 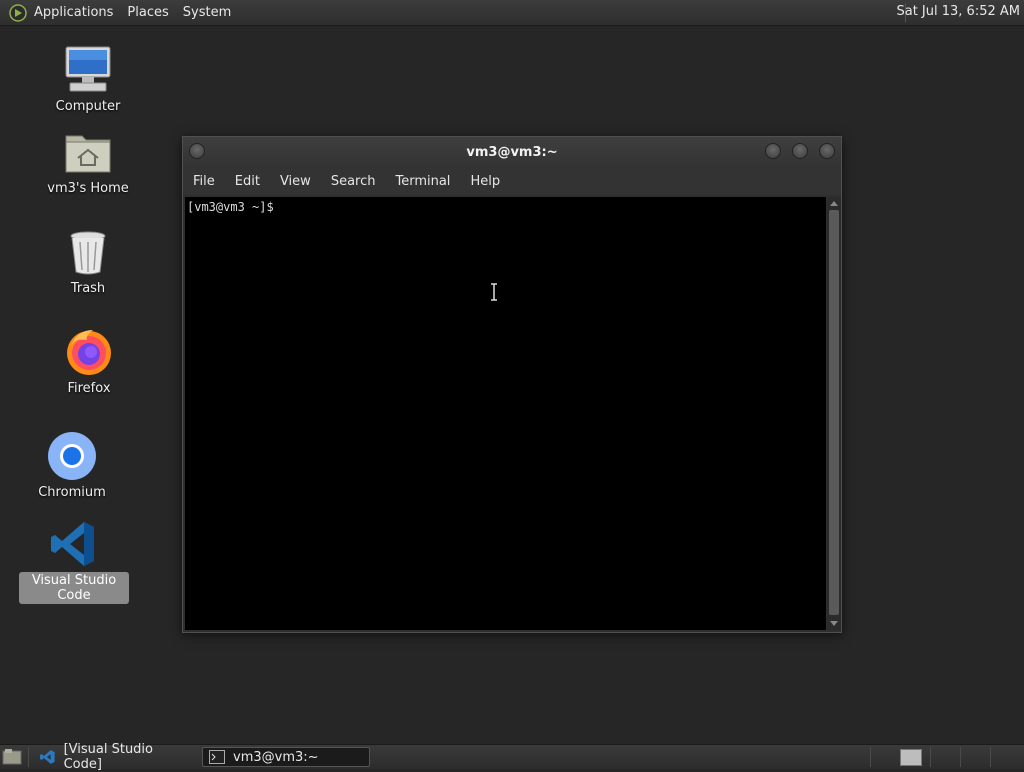 What do you see at coordinates (73, 12) in the screenshot?
I see `applications-menu: Applications` at bounding box center [73, 12].